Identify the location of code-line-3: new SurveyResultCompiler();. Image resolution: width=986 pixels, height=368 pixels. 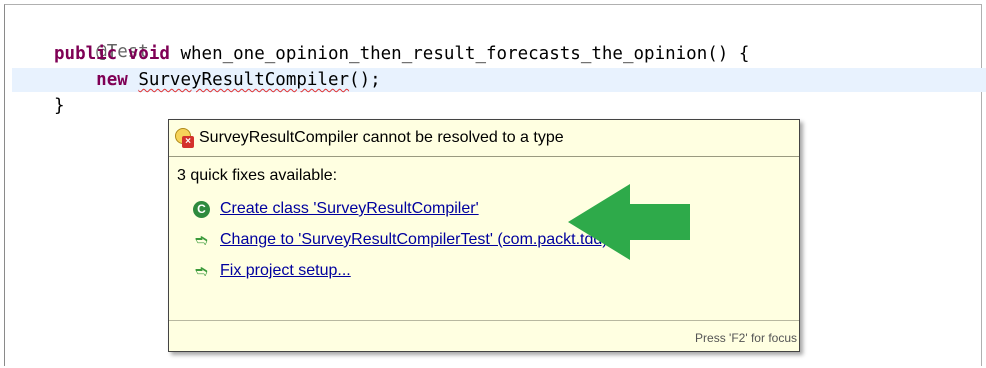
(499, 80).